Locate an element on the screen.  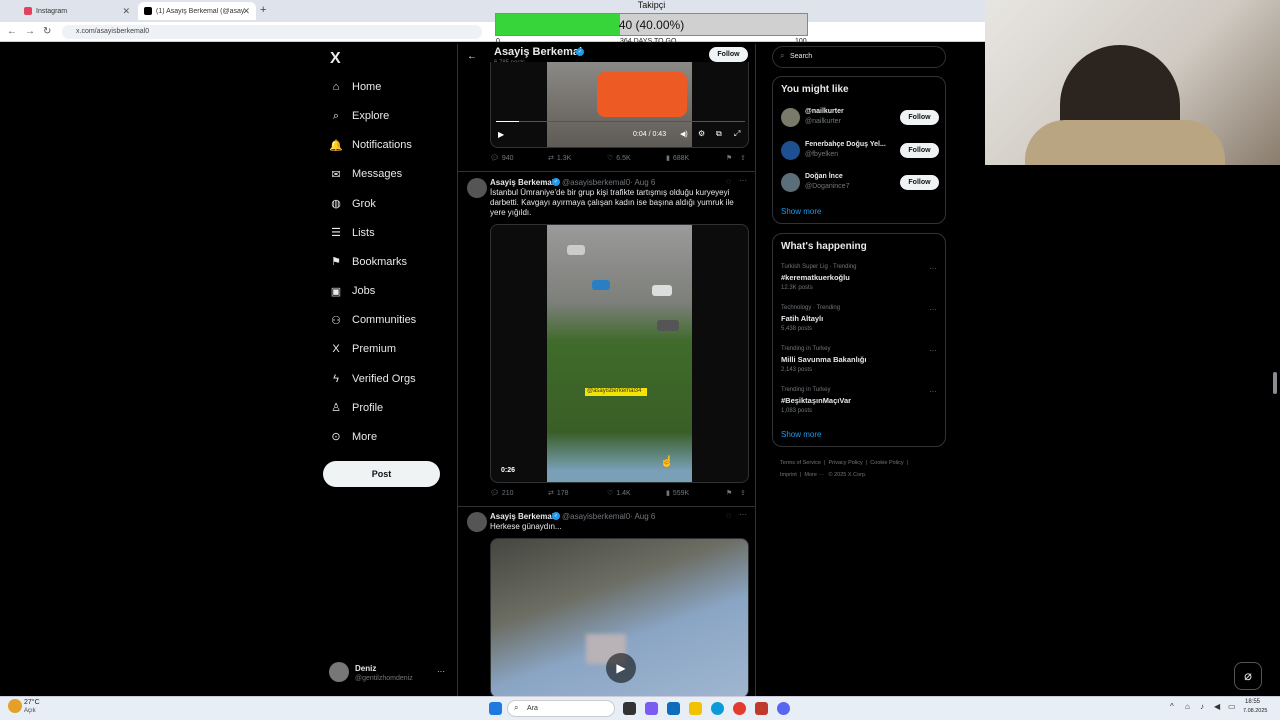
account-switcher: Deniz @gentilzhomdeniz ··· is located at coordinates (389, 676).